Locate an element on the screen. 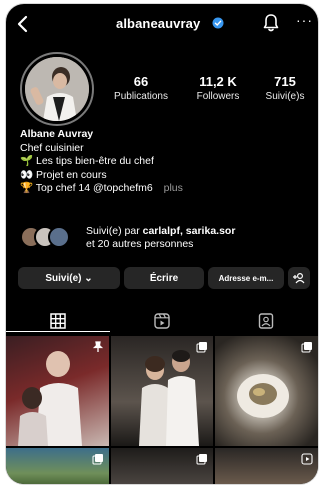  followers-count: 11,2 K is located at coordinates (218, 81).